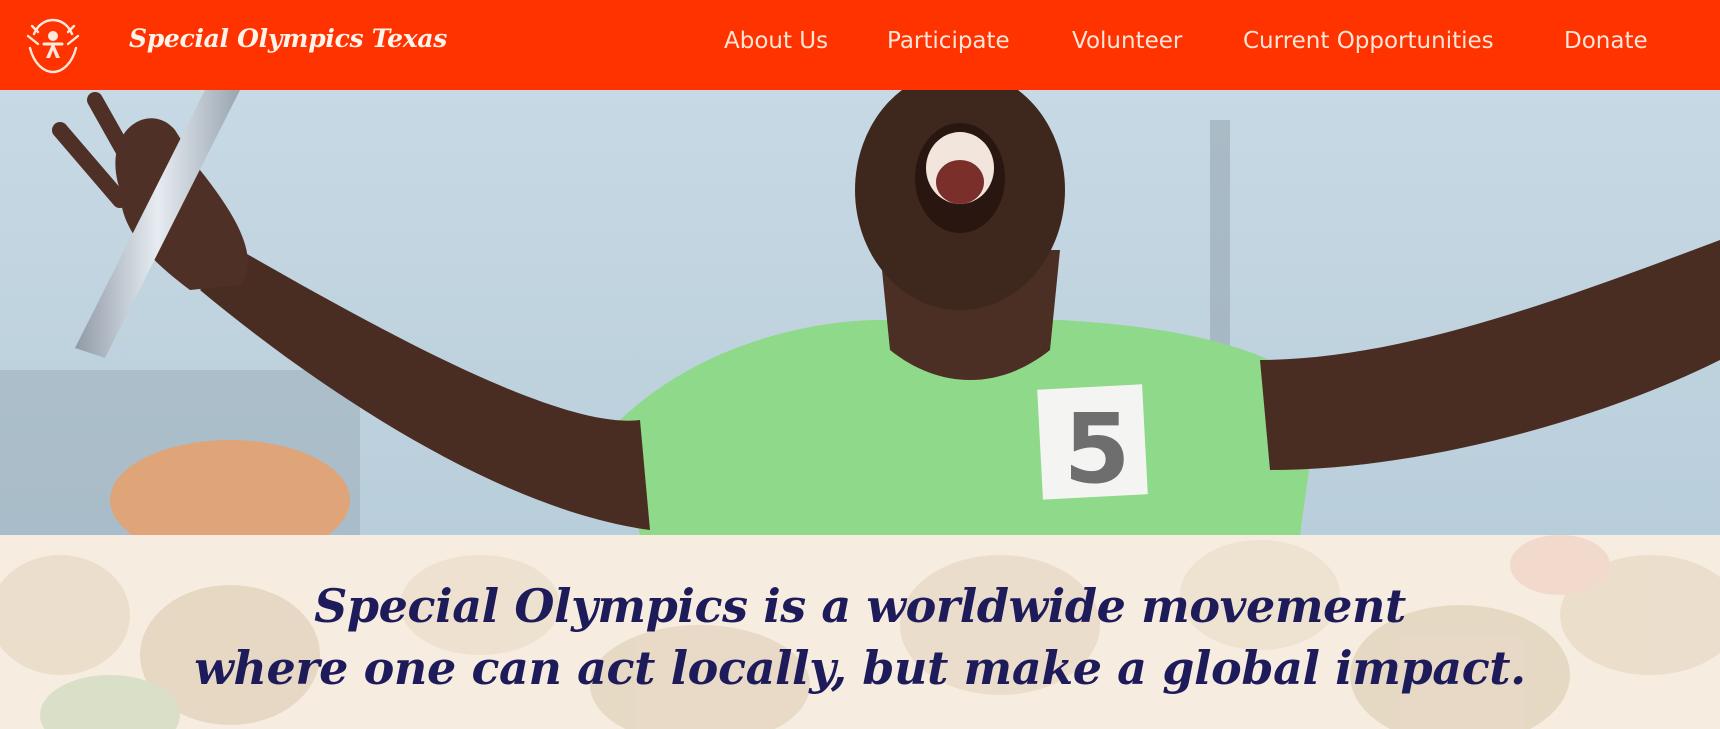 This screenshot has width=1720, height=729. I want to click on nav-donate: Donate, so click(1606, 41).